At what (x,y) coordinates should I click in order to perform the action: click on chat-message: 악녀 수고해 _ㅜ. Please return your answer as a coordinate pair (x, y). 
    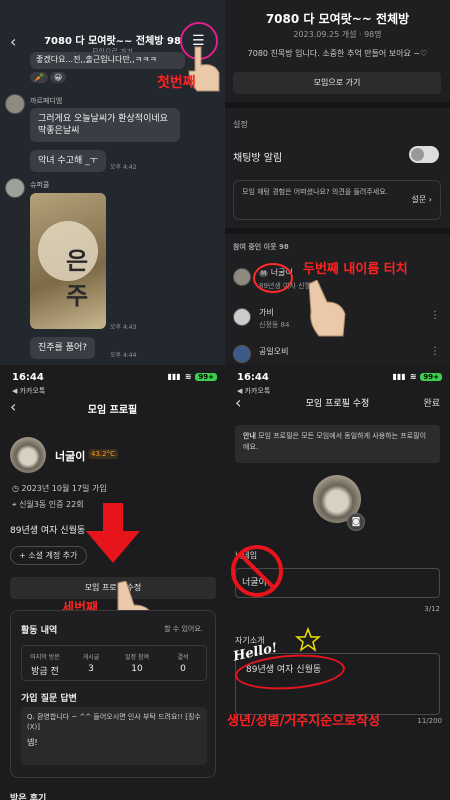
    Looking at the image, I should click on (68, 161).